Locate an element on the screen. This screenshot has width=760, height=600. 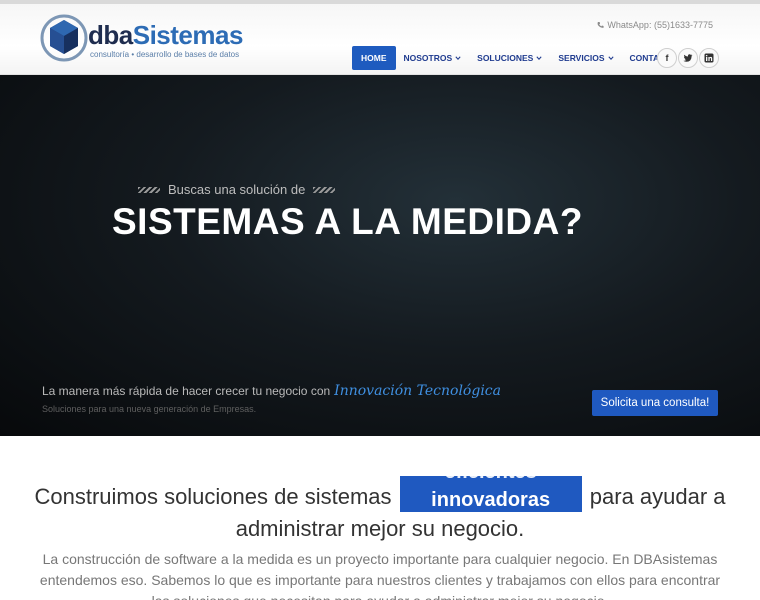
phone-icon is located at coordinates (600, 24).